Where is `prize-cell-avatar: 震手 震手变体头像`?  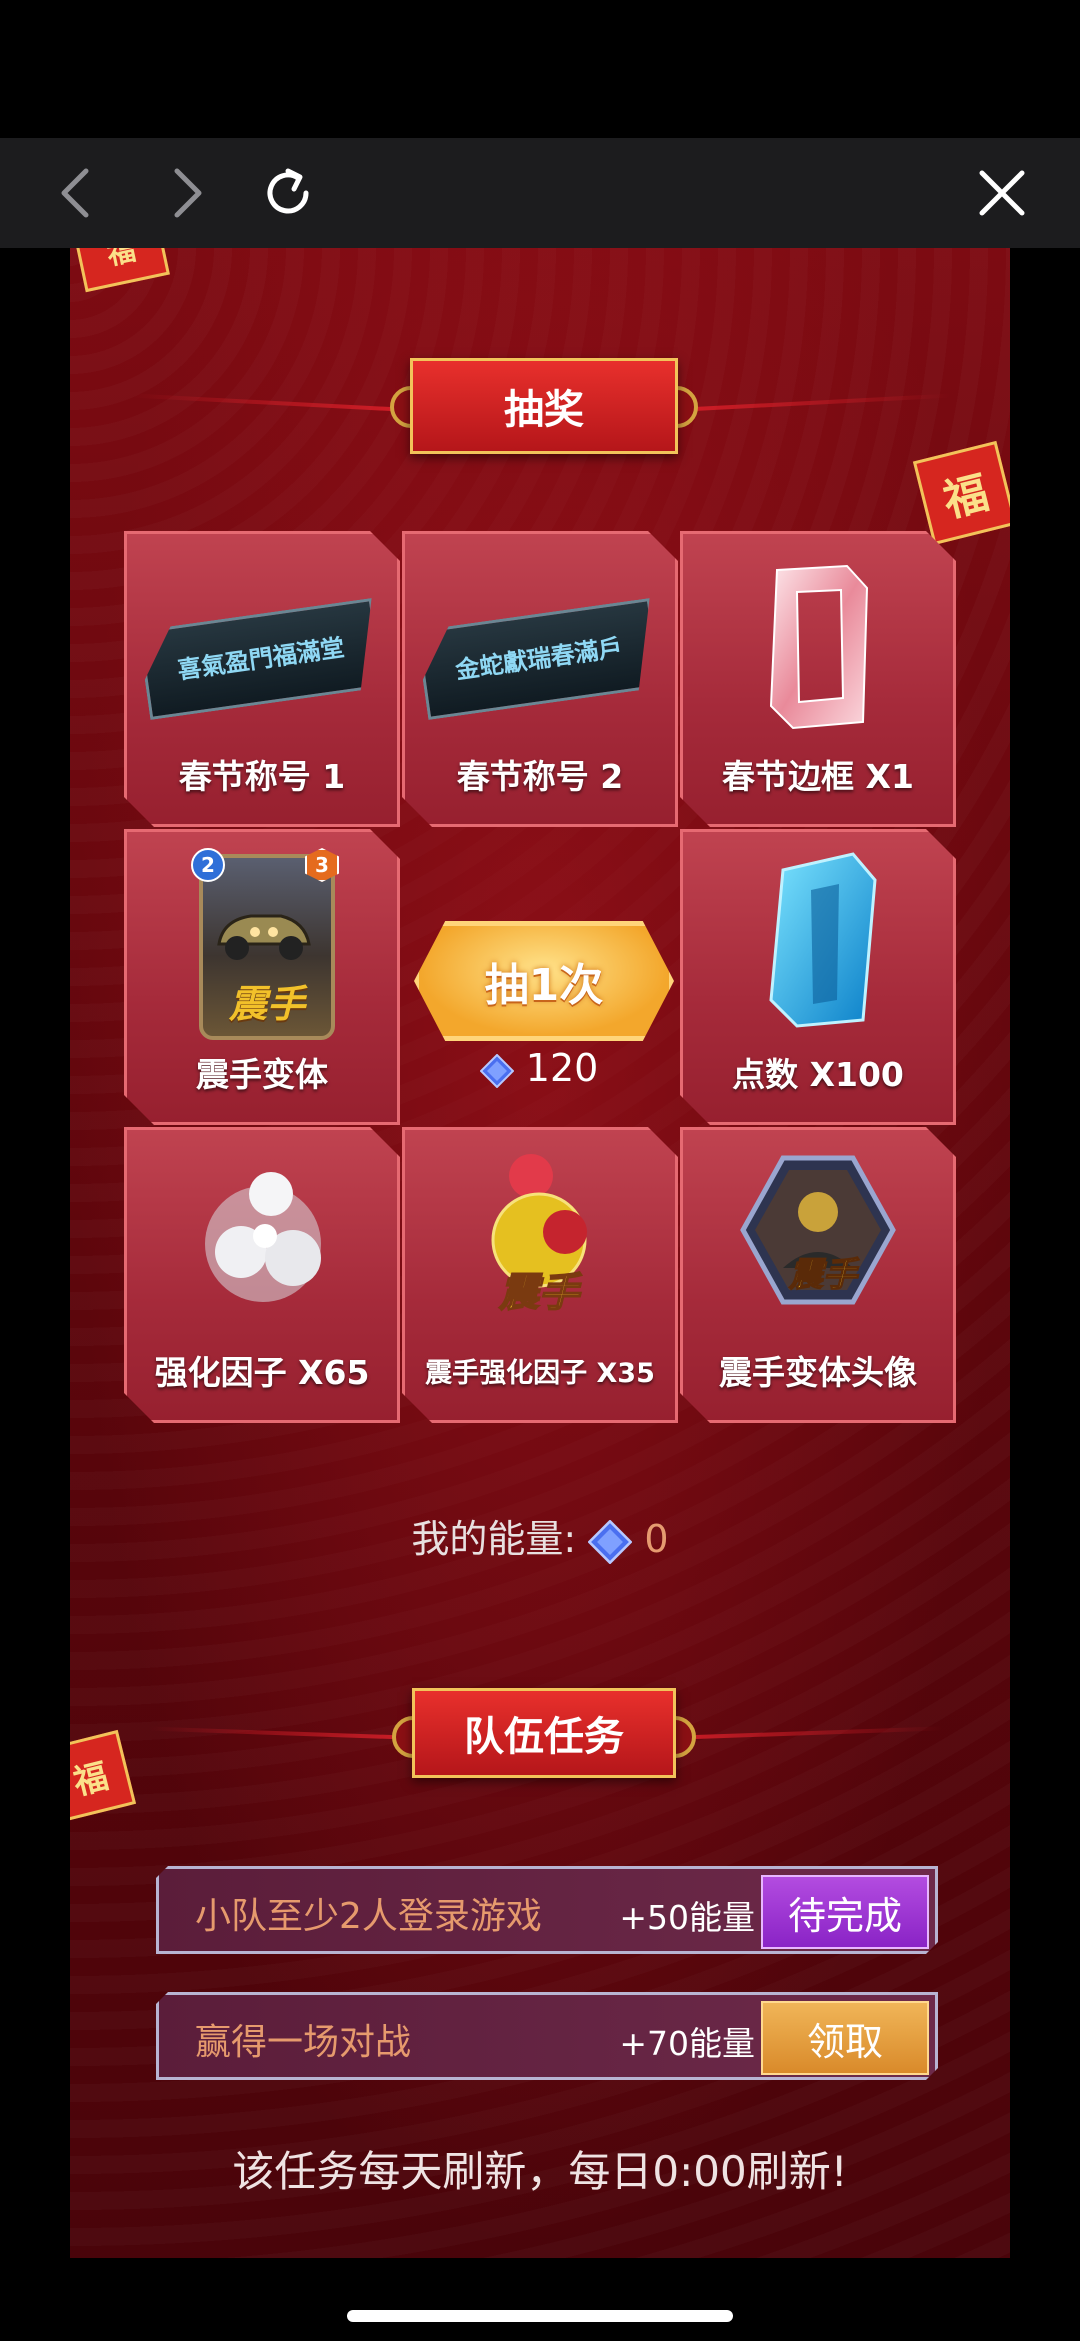
prize-cell-avatar: 震手 震手变体头像 is located at coordinates (818, 1275).